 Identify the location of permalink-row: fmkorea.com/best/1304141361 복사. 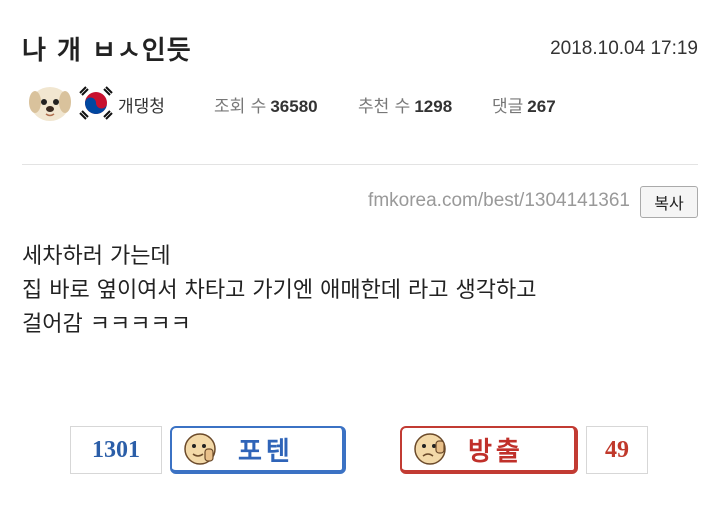
(360, 204).